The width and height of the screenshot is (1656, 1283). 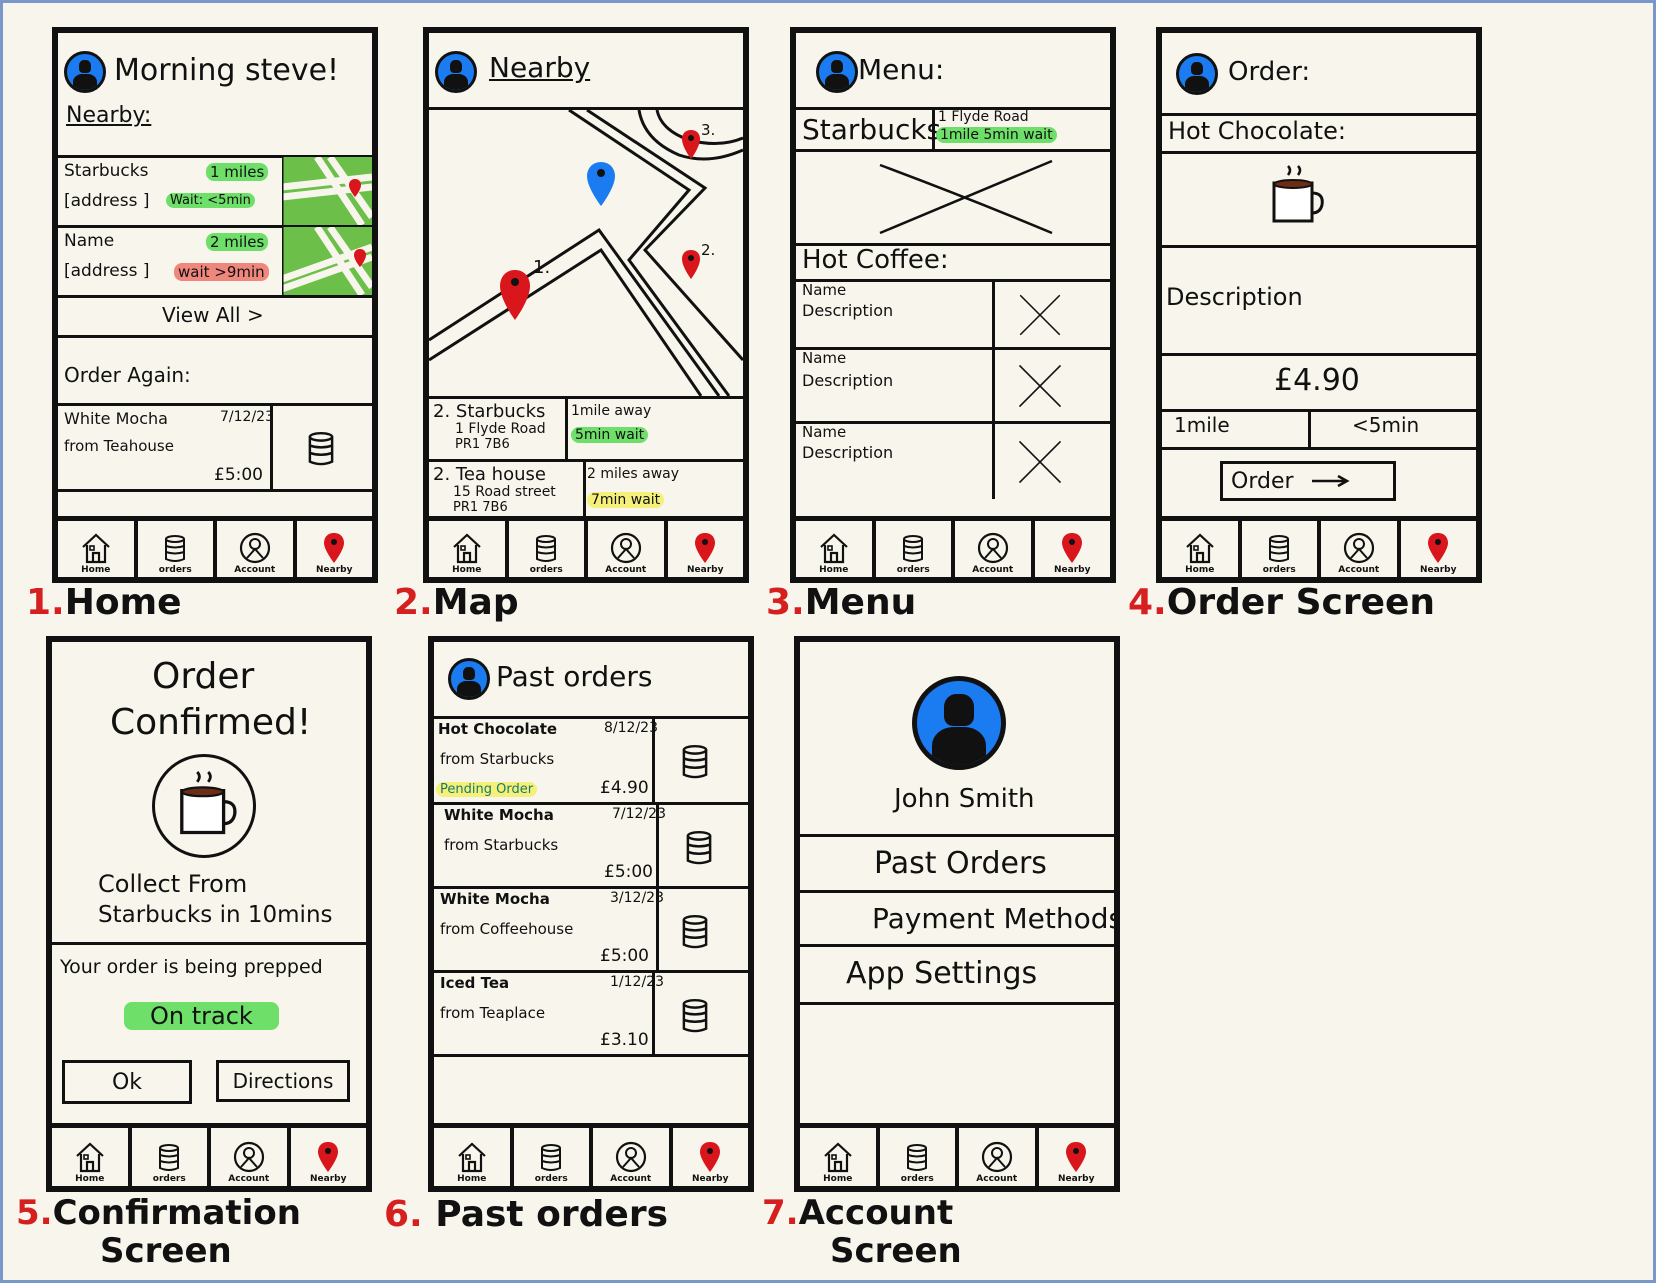 What do you see at coordinates (1282, 602) in the screenshot?
I see `screen-caption: 4.Order Screen` at bounding box center [1282, 602].